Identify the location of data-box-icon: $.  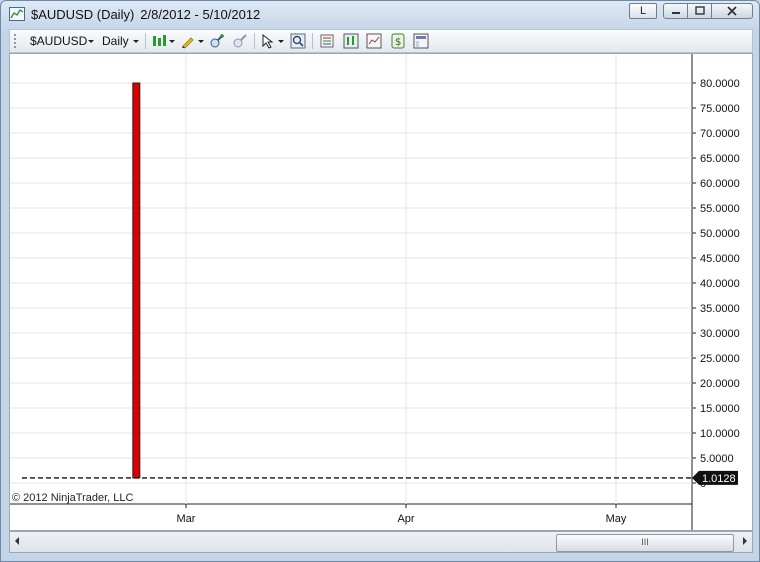
(398, 41).